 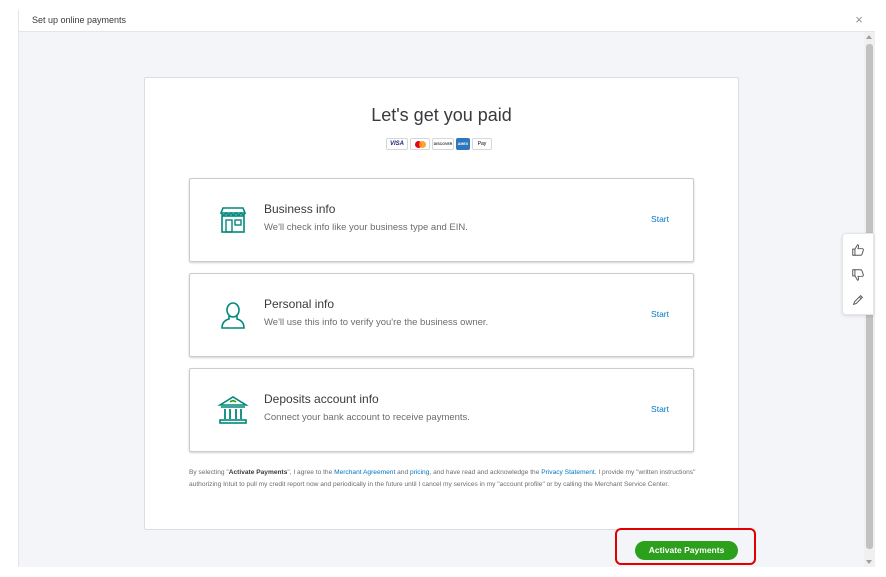 I want to click on merchant-agreement-link: Merchant Agreement, so click(x=364, y=472).